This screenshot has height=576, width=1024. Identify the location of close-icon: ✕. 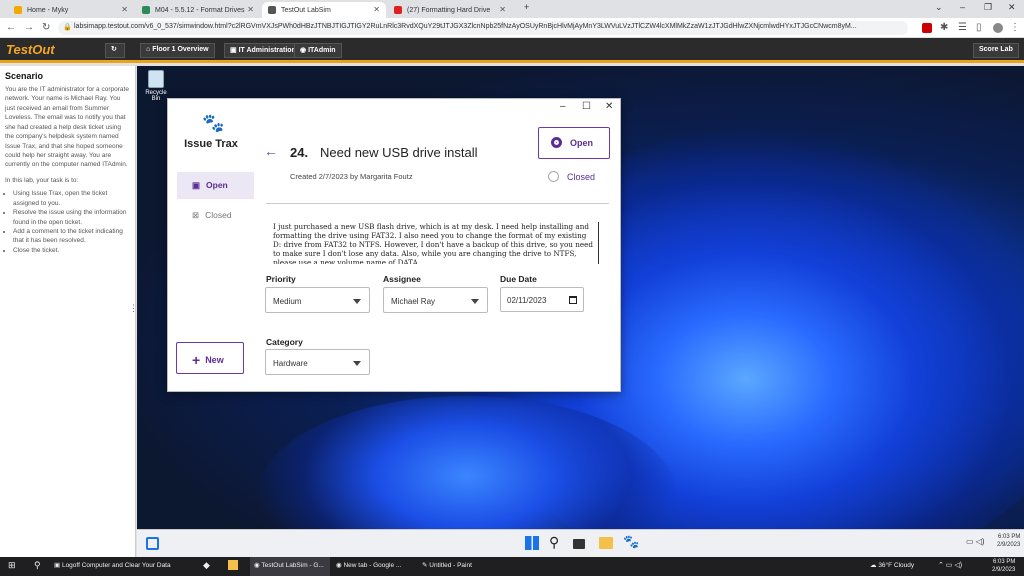
(609, 106).